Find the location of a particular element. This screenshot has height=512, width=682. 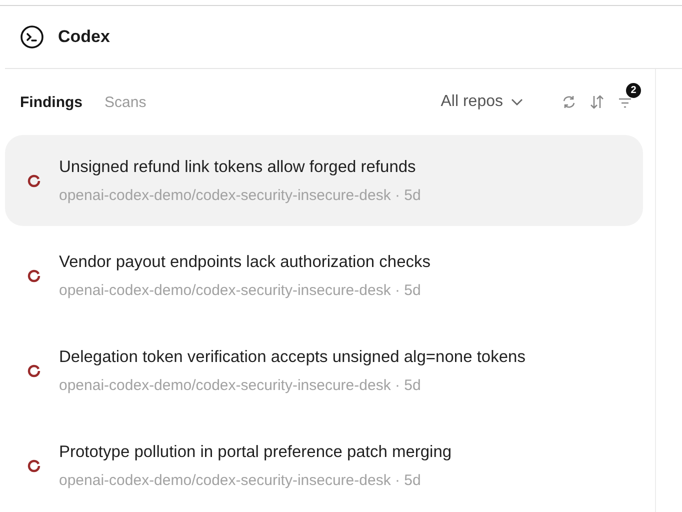

chevron-down-icon is located at coordinates (517, 102).